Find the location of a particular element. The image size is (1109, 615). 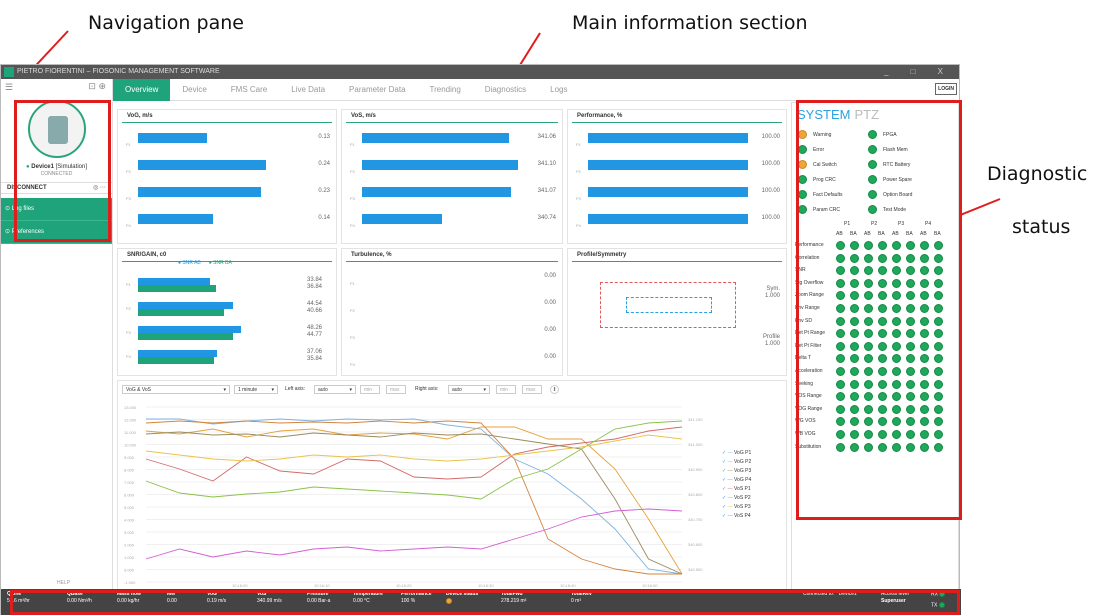

right-axis-select: auto ▾ is located at coordinates (469, 389).